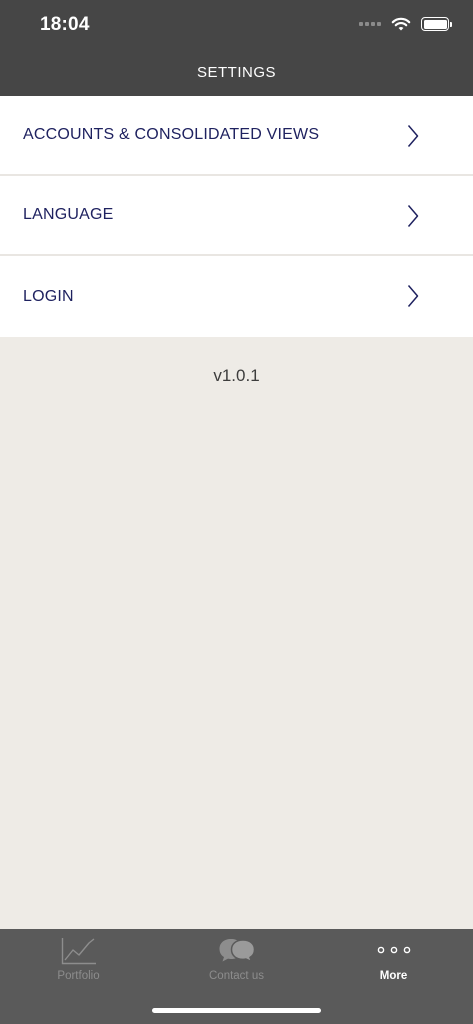 The image size is (473, 1024). What do you see at coordinates (78, 951) in the screenshot?
I see `line-chart-icon` at bounding box center [78, 951].